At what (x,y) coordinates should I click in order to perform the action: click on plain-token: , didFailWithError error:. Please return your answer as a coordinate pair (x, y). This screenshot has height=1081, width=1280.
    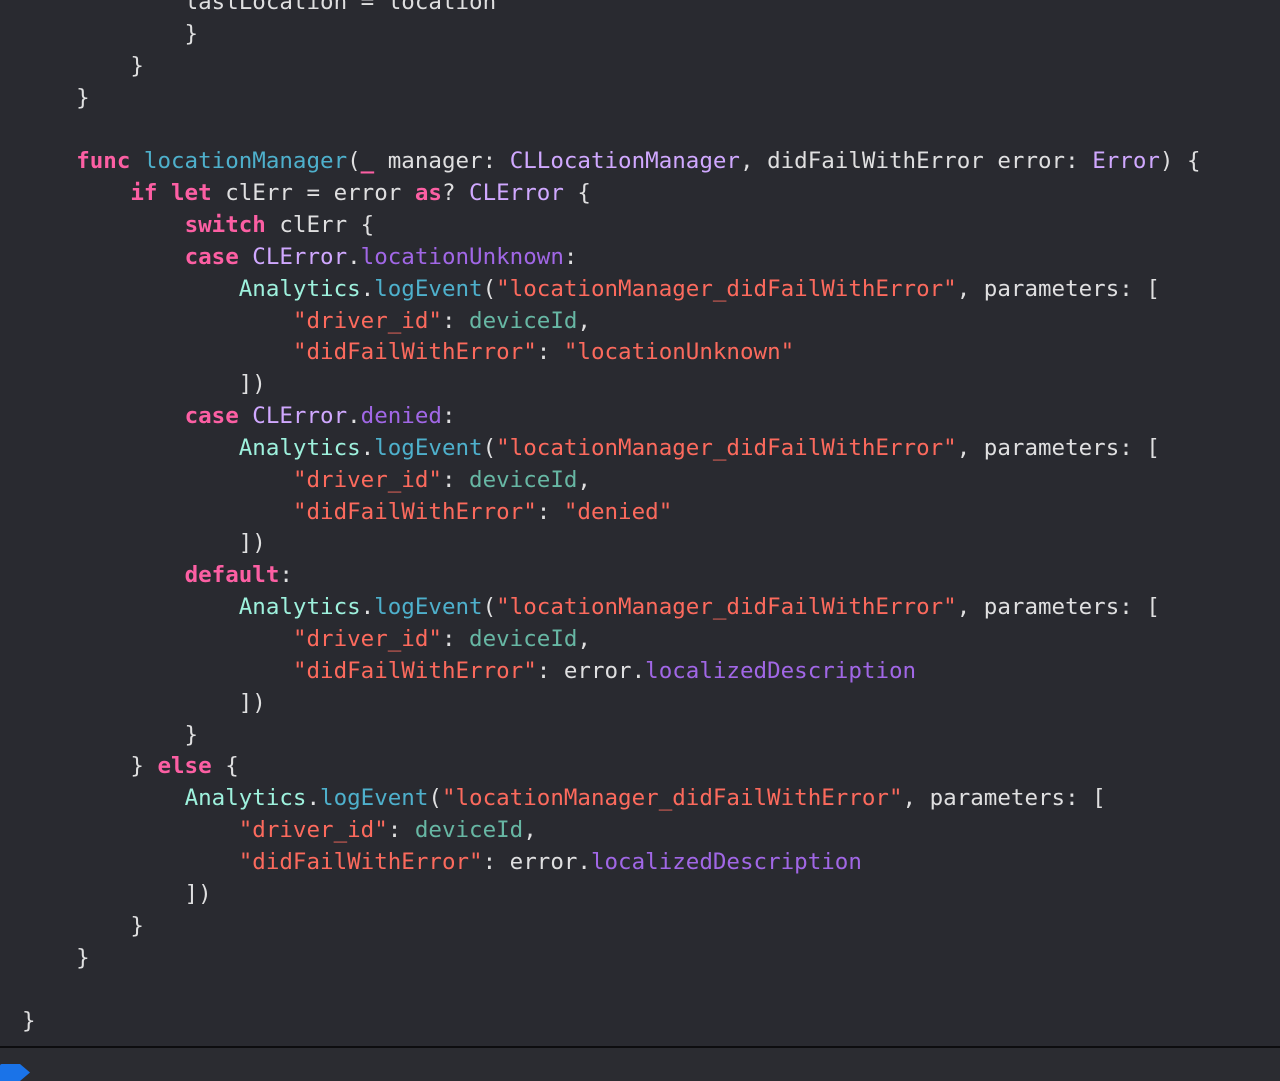
    Looking at the image, I should click on (916, 161).